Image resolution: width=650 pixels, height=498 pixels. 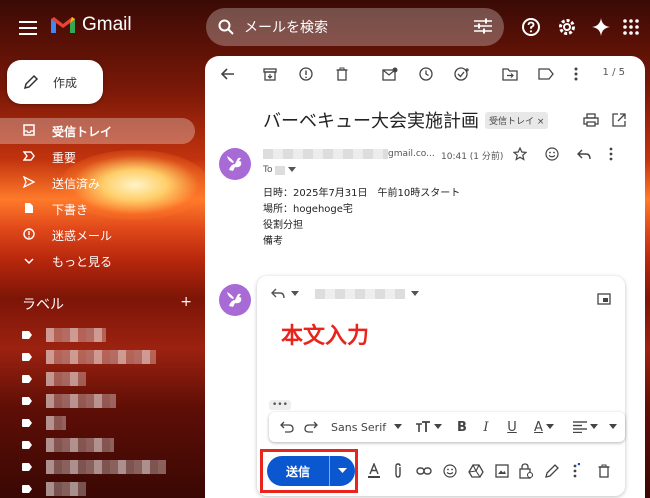 I want to click on my-avatar, so click(x=235, y=300).